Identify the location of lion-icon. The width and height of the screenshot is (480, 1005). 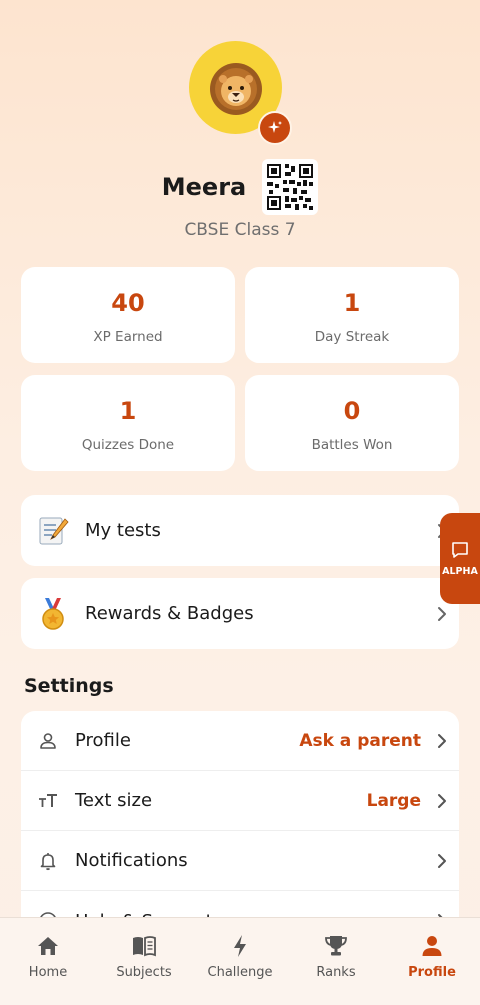
(235, 88).